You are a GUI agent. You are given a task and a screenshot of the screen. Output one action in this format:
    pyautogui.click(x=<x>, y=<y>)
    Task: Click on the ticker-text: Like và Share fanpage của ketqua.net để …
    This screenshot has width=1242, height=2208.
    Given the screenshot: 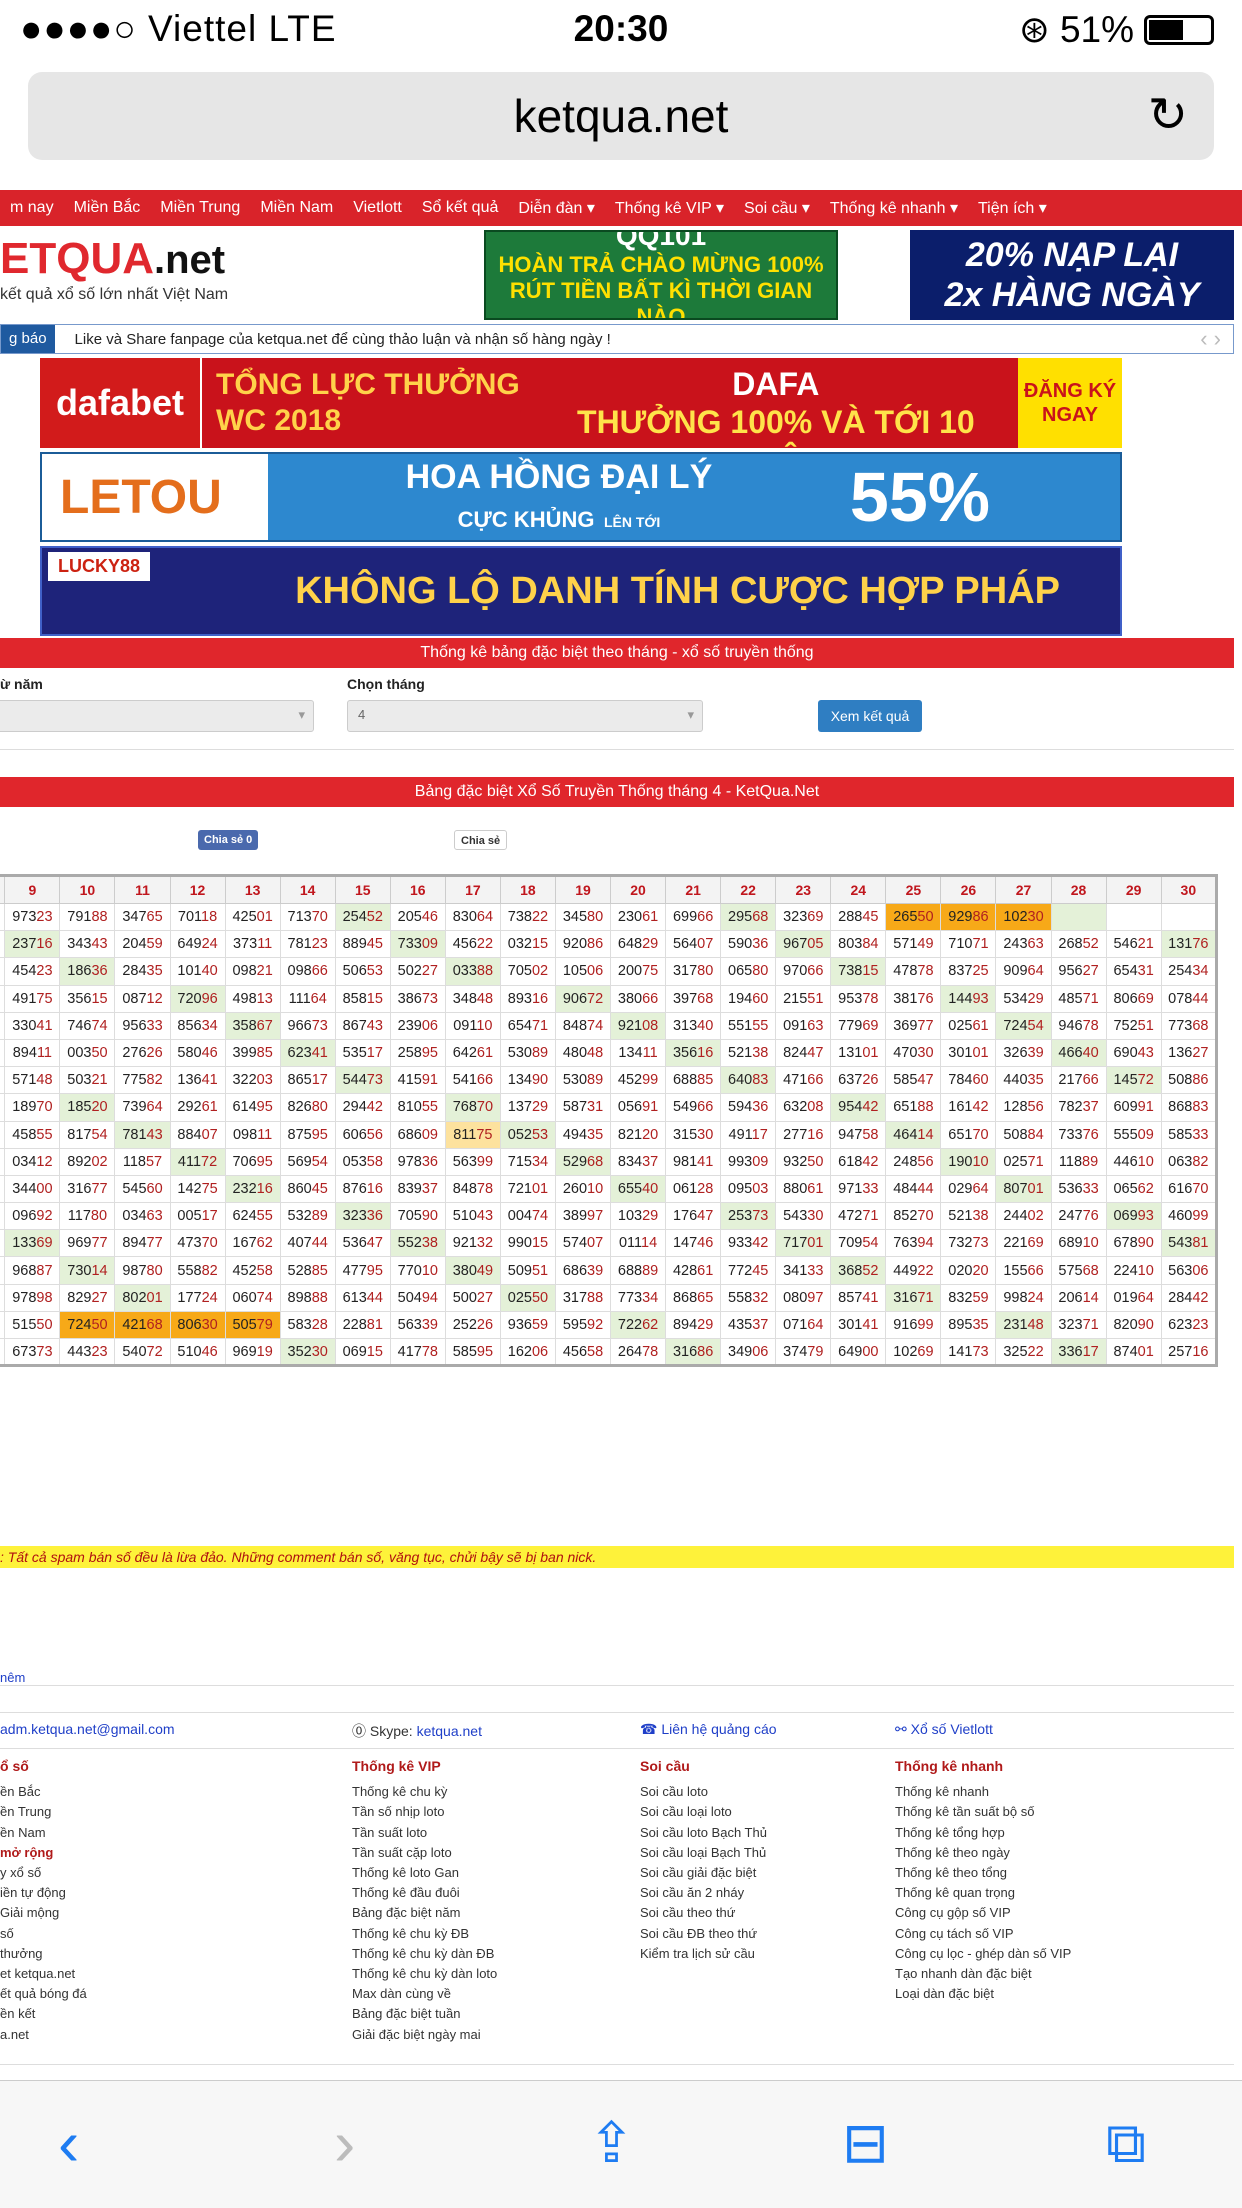 What is the action you would take?
    pyautogui.click(x=343, y=339)
    